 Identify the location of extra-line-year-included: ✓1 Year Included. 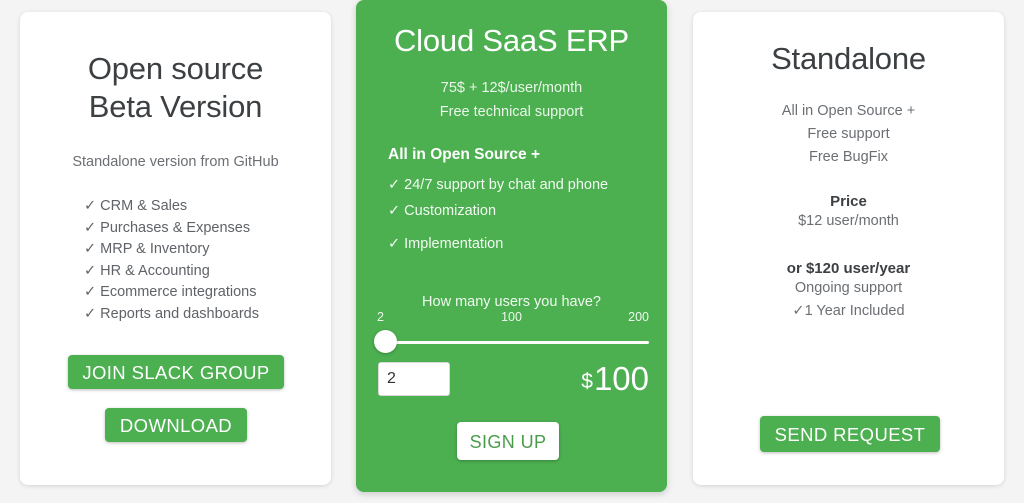
(848, 311).